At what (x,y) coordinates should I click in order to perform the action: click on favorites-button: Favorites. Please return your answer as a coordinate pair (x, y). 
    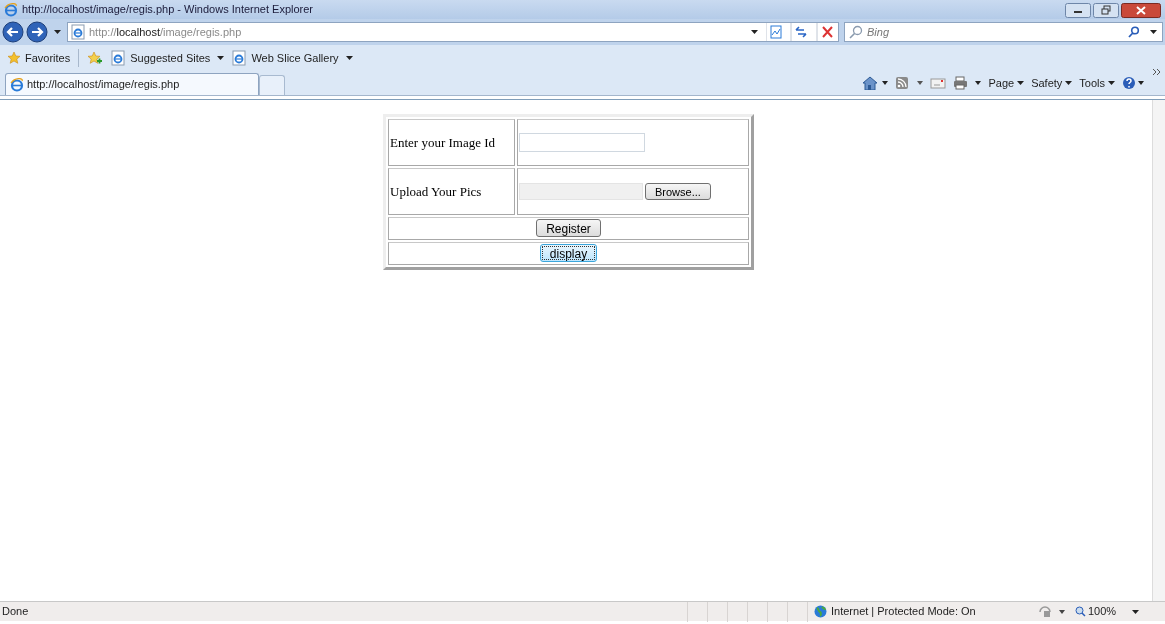
    Looking at the image, I should click on (39, 58).